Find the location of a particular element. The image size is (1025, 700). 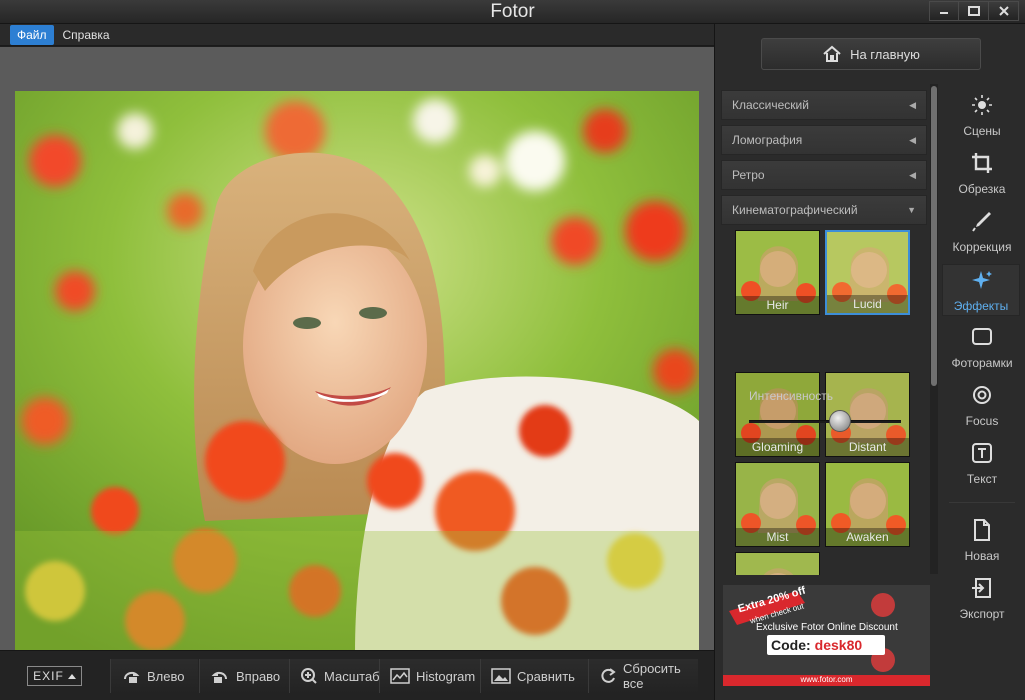

intensity-slider-track is located at coordinates (825, 421).